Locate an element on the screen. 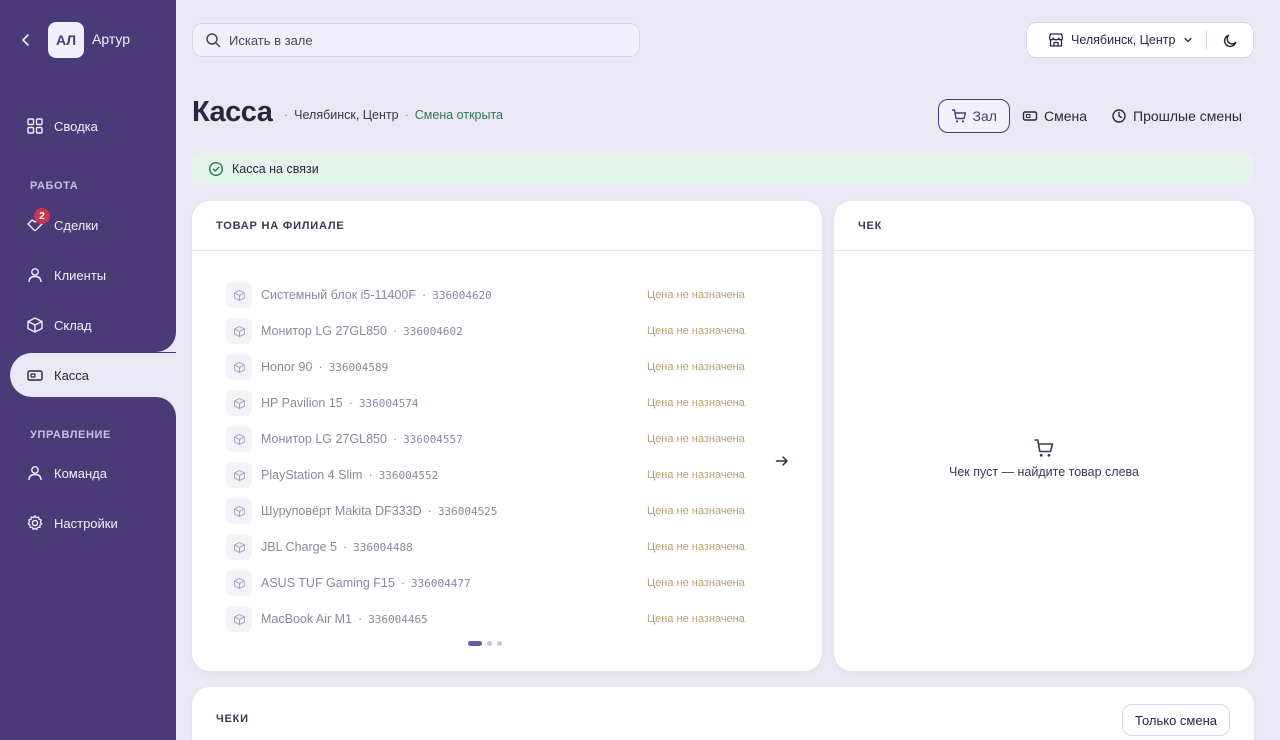 This screenshot has width=1280, height=740. product-sku: 336004620 is located at coordinates (462, 295).